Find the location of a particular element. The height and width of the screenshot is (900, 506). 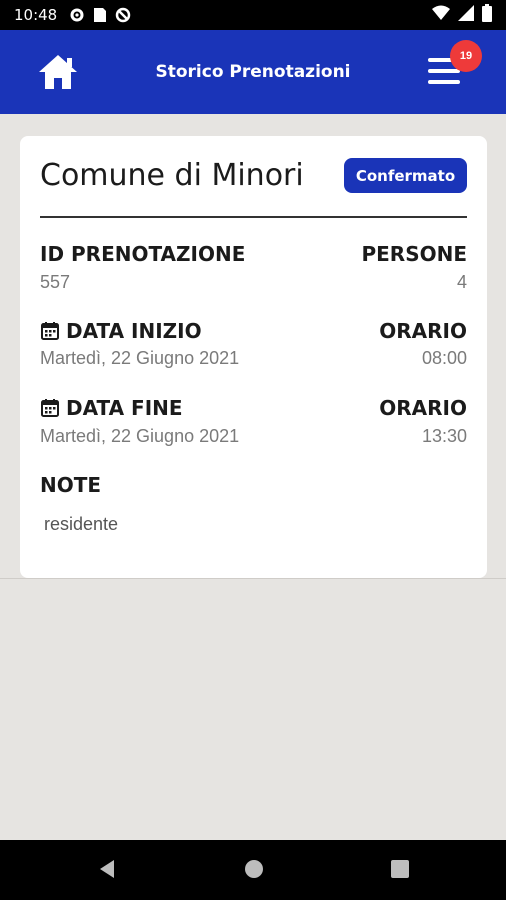

start-time-label: ORARIO is located at coordinates (423, 331).